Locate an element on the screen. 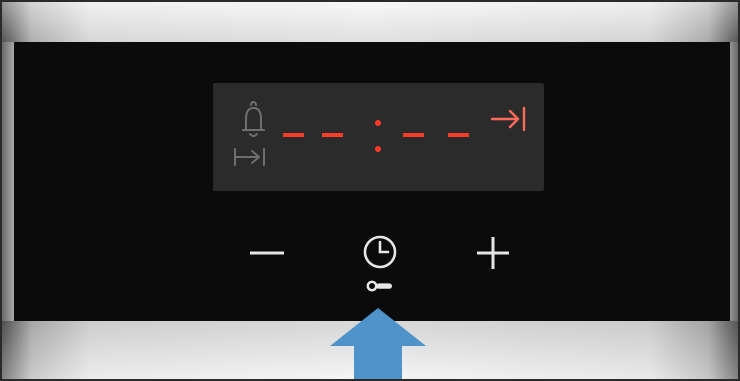 Image resolution: width=740 pixels, height=381 pixels. duration-icon is located at coordinates (249, 157).